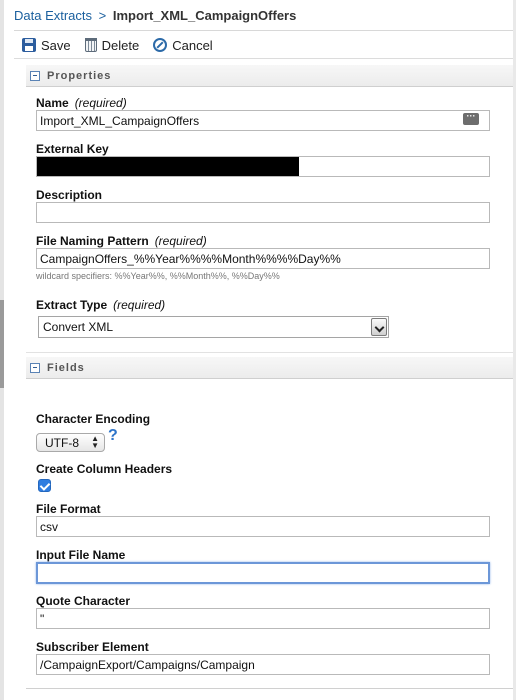  Describe the element at coordinates (263, 664) in the screenshot. I see `subscriber-element-input` at that location.